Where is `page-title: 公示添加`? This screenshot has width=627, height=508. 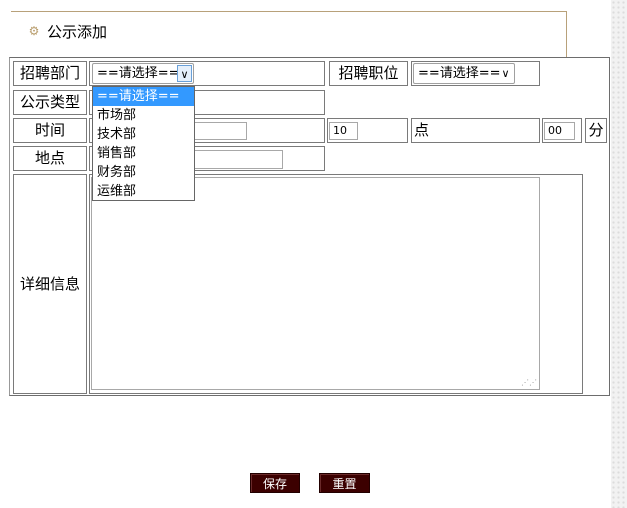 page-title: 公示添加 is located at coordinates (77, 32).